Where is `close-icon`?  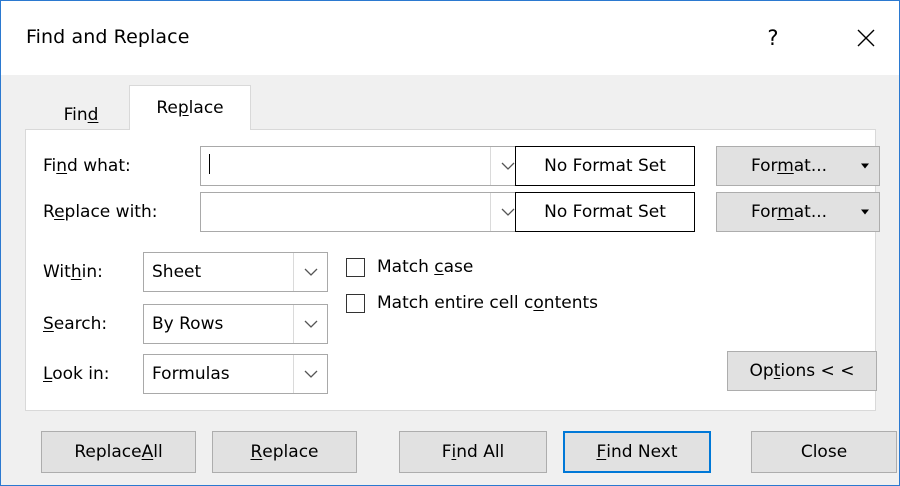 close-icon is located at coordinates (866, 38).